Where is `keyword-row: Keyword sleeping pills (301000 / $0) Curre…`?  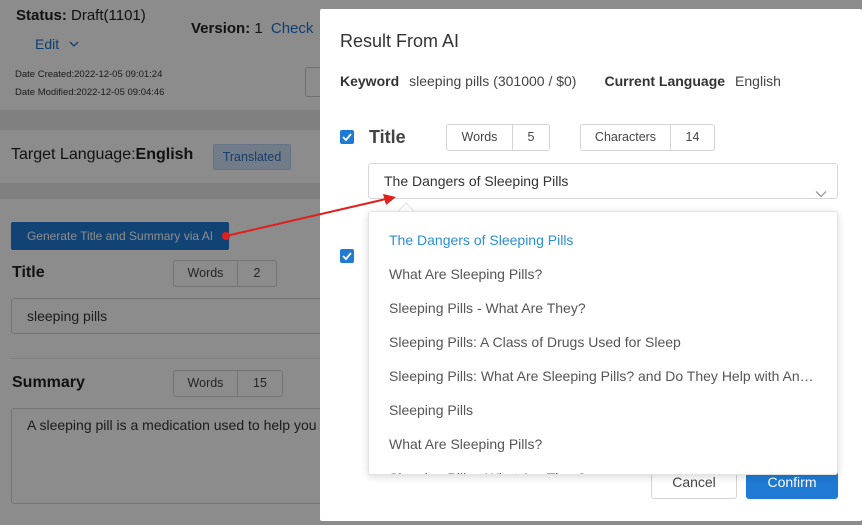 keyword-row: Keyword sleeping pills (301000 / $0) Curre… is located at coordinates (560, 81).